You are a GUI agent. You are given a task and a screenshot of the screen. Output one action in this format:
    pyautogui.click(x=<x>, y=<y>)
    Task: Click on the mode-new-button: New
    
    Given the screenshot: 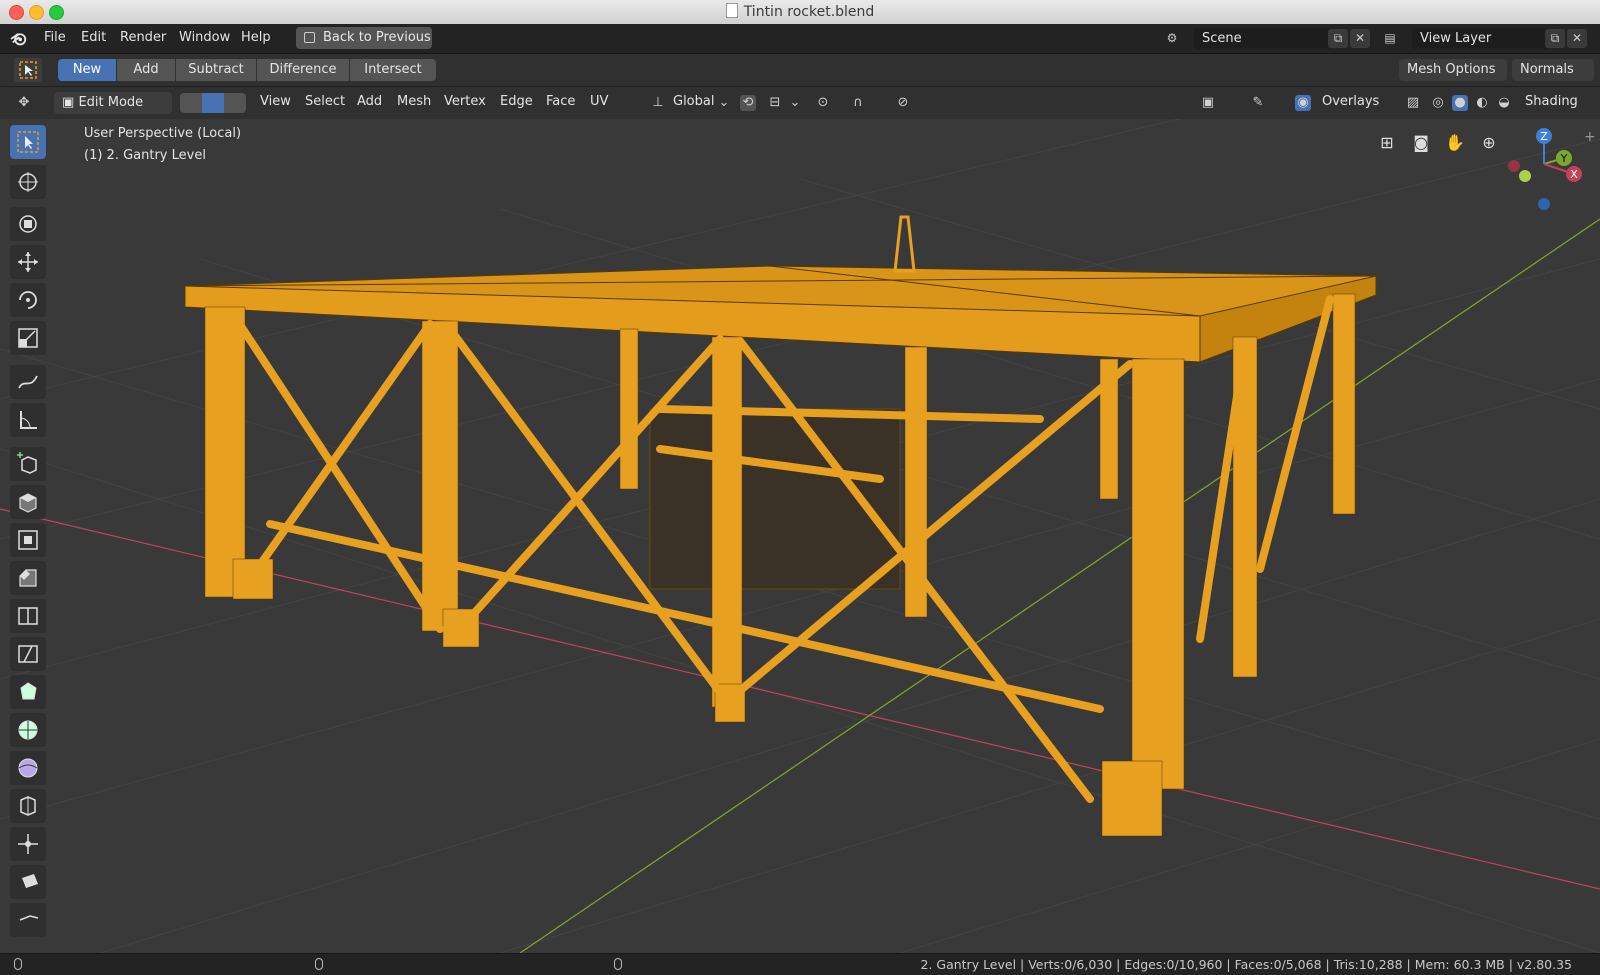 What is the action you would take?
    pyautogui.click(x=87, y=70)
    